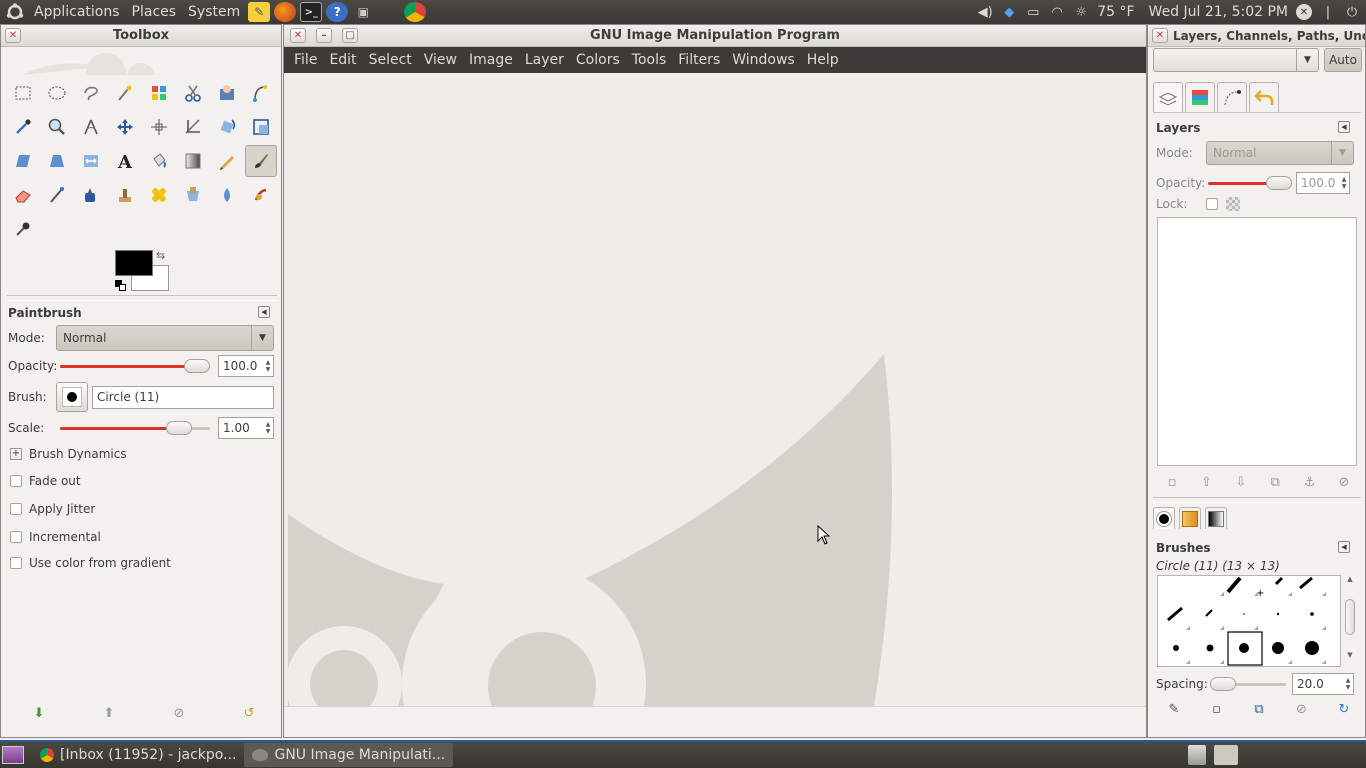 The image size is (1366, 768). I want to click on tab-undo, so click(1264, 97).